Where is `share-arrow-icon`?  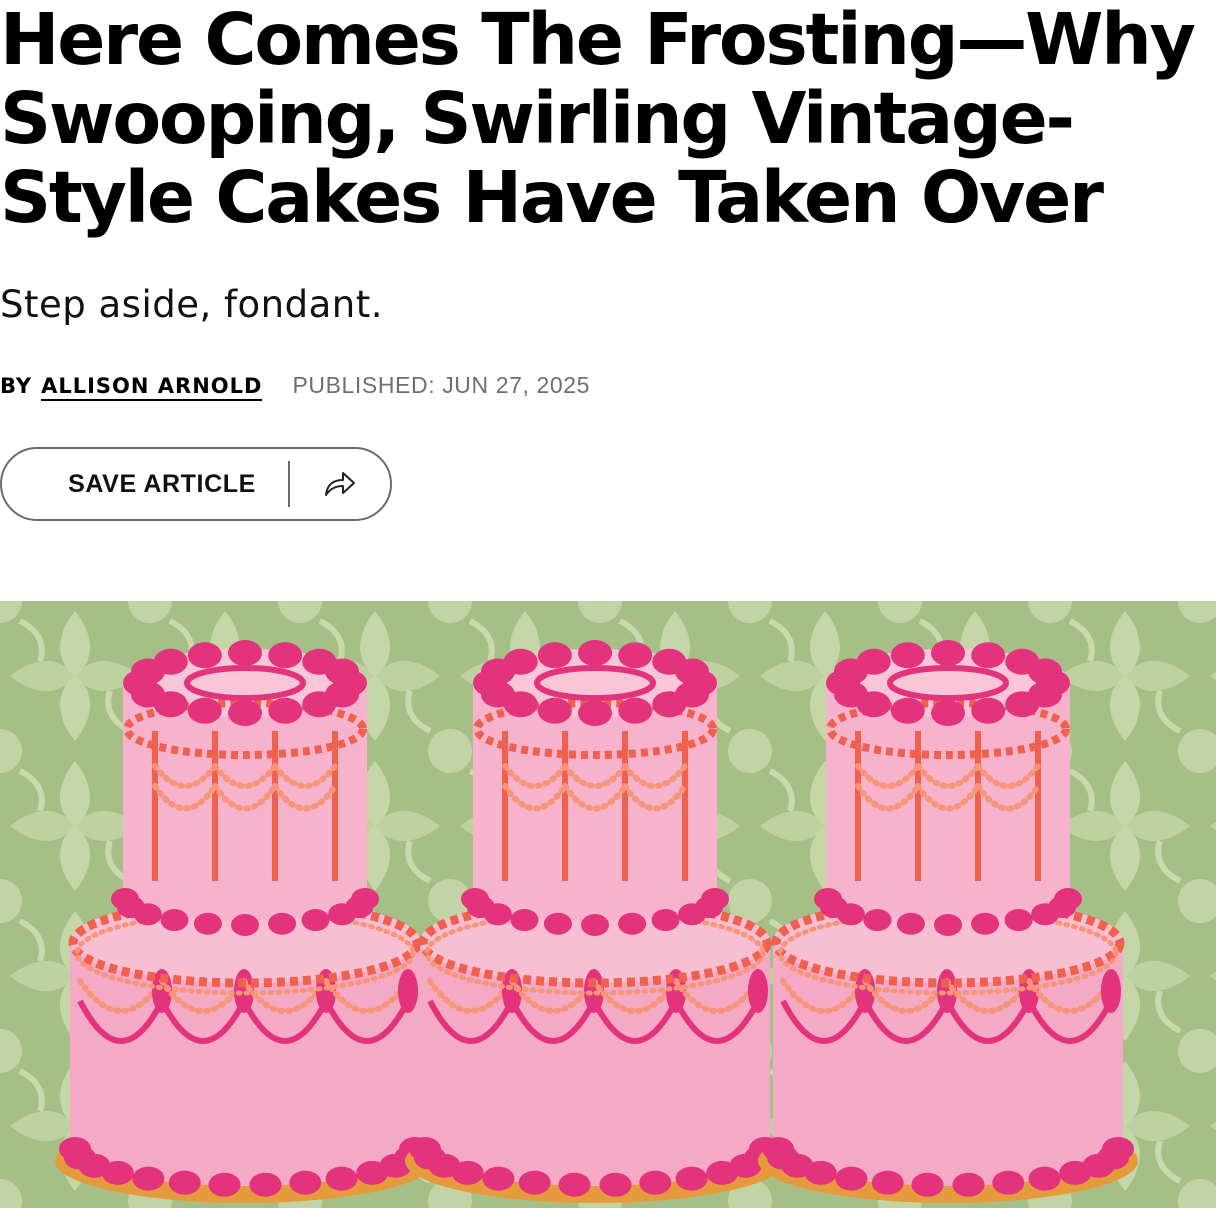 share-arrow-icon is located at coordinates (340, 484).